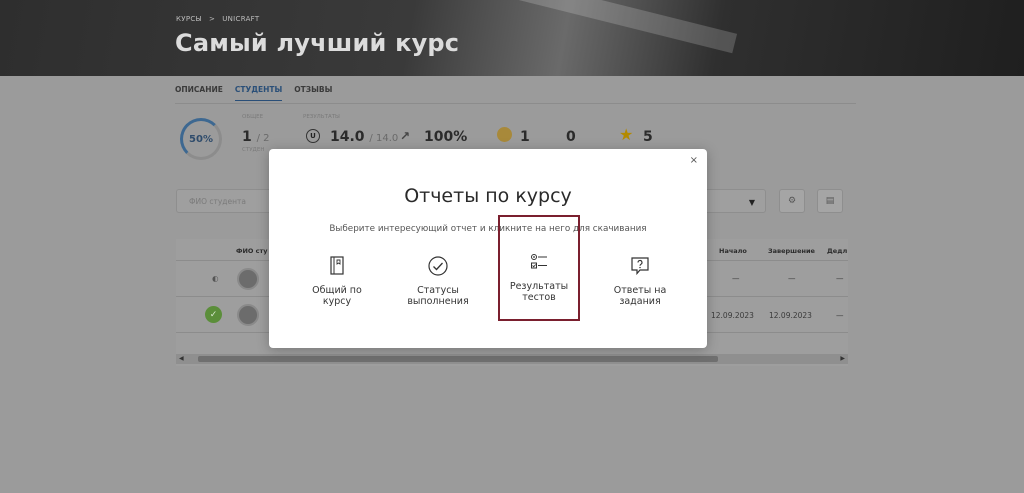 The height and width of the screenshot is (493, 1024). Describe the element at coordinates (539, 297) in the screenshot. I see `option-label-line2: тестов` at that location.